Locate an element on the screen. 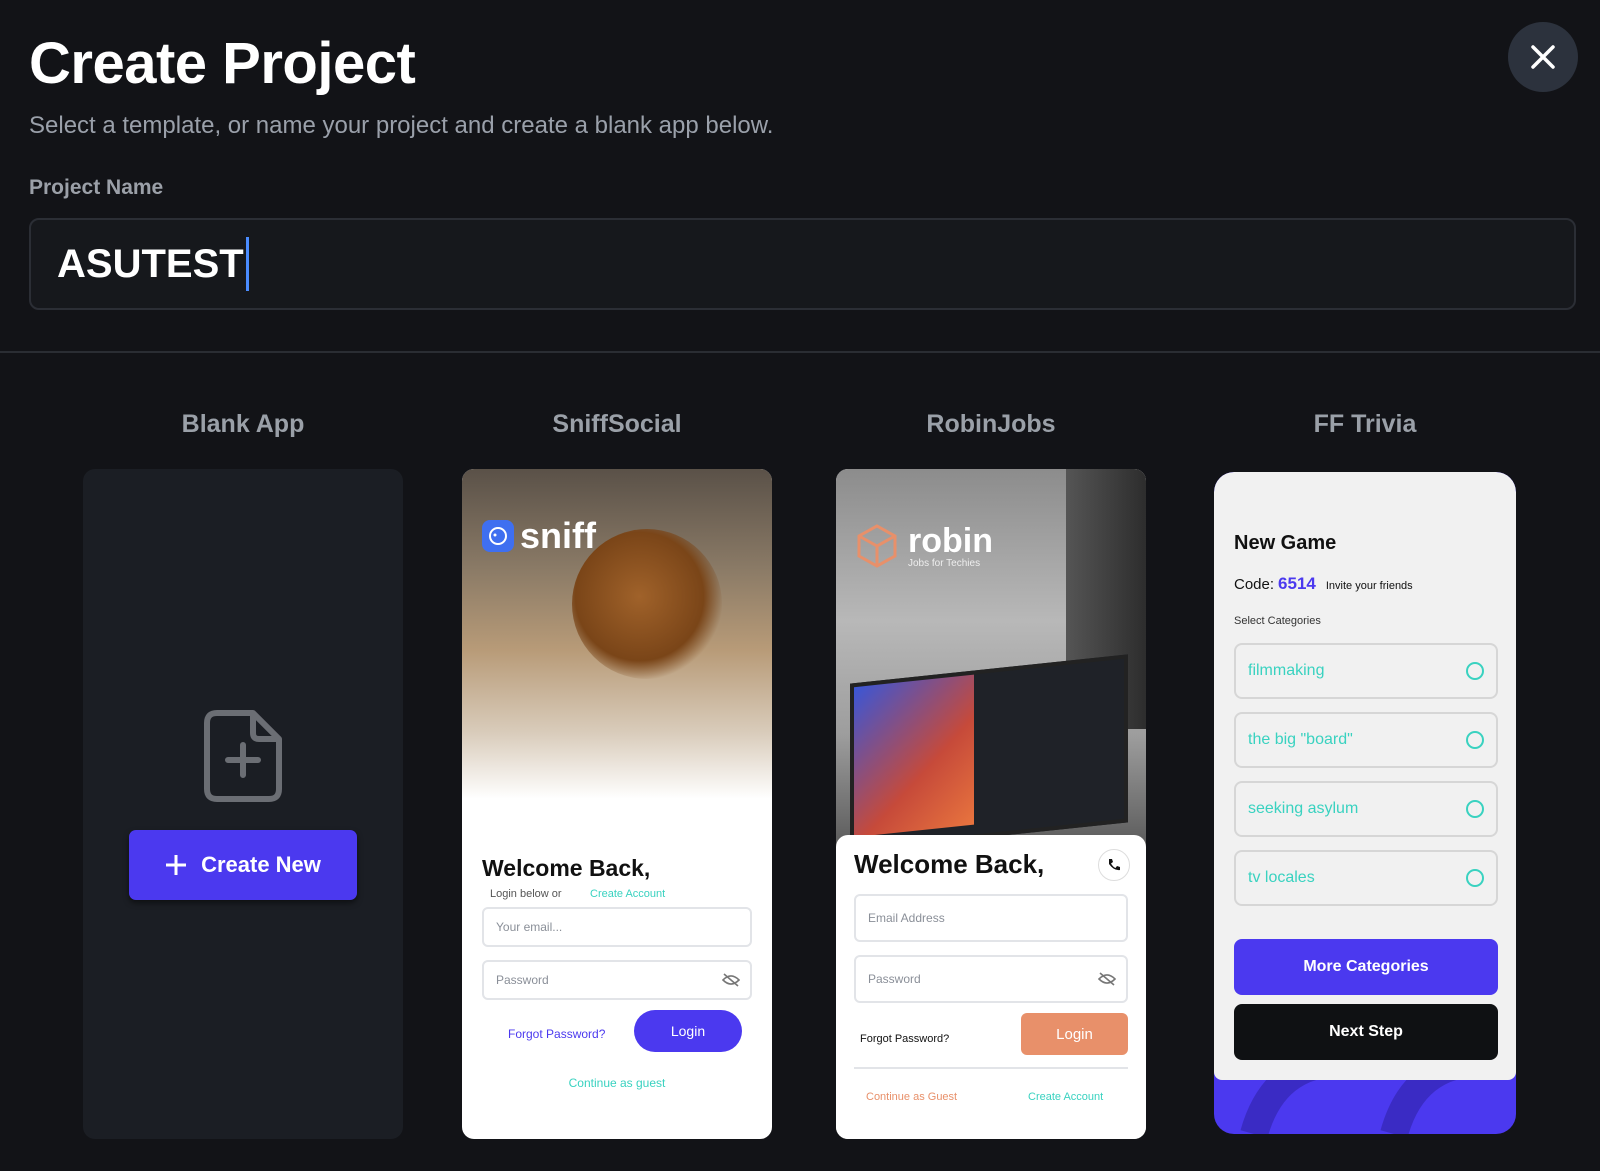 The image size is (1600, 1171). trivia-invite: Invite your friends is located at coordinates (1369, 586).